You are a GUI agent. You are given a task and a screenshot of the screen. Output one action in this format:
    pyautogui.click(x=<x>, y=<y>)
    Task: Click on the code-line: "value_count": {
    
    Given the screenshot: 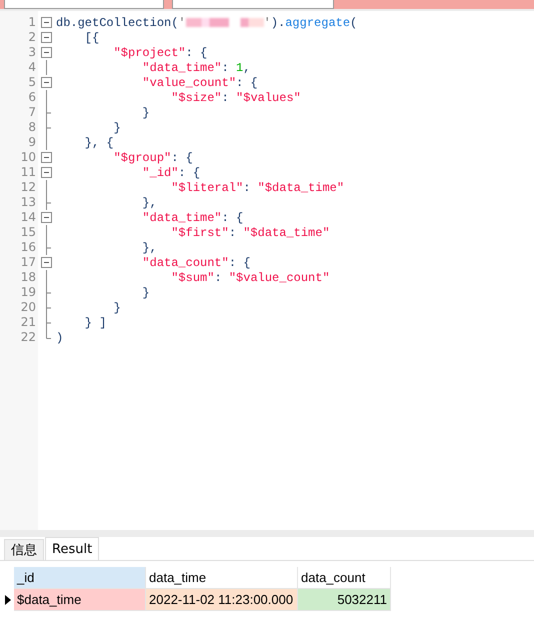 What is the action you would take?
    pyautogui.click(x=200, y=82)
    